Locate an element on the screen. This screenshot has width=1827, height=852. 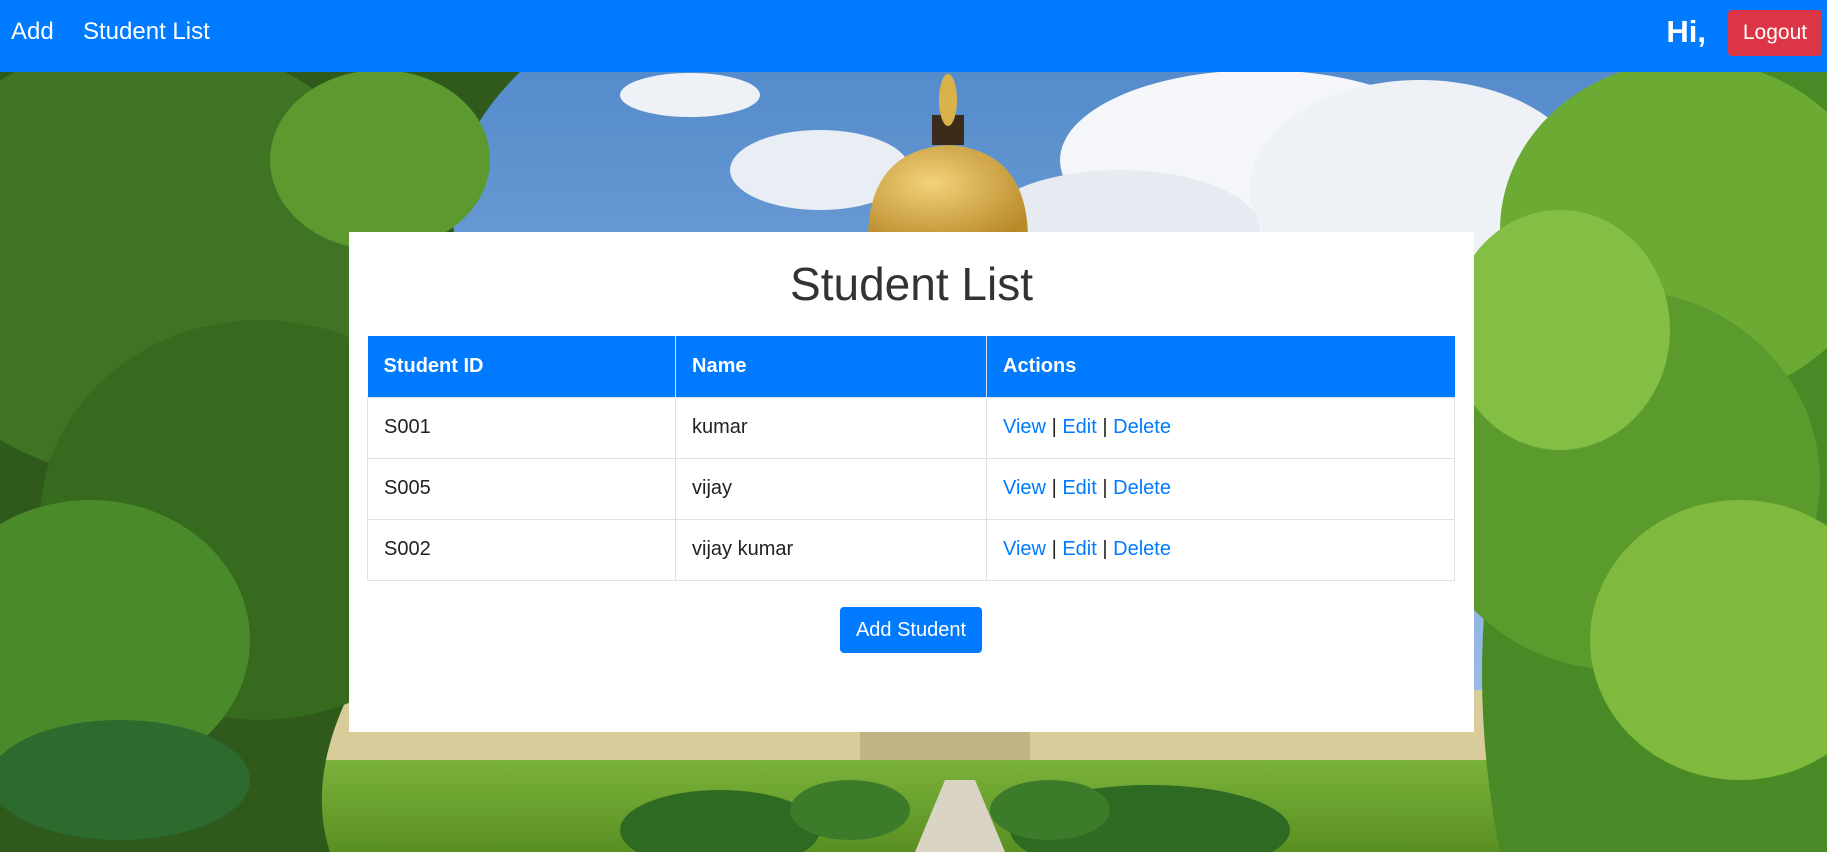
student-id-cell: S005 is located at coordinates (521, 488).